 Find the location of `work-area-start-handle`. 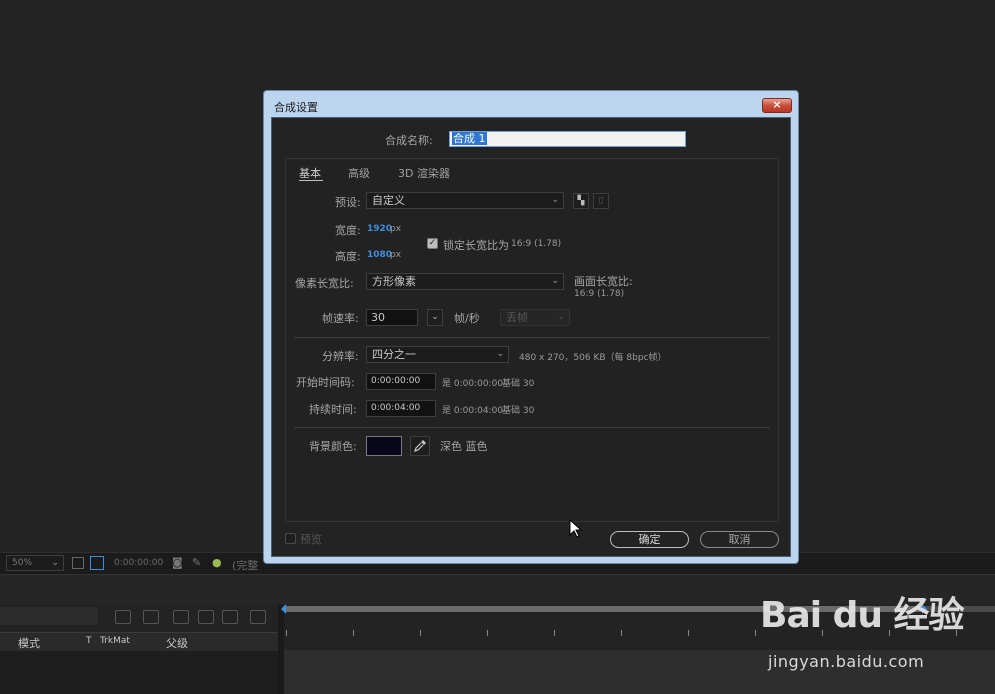

work-area-start-handle is located at coordinates (283, 609).